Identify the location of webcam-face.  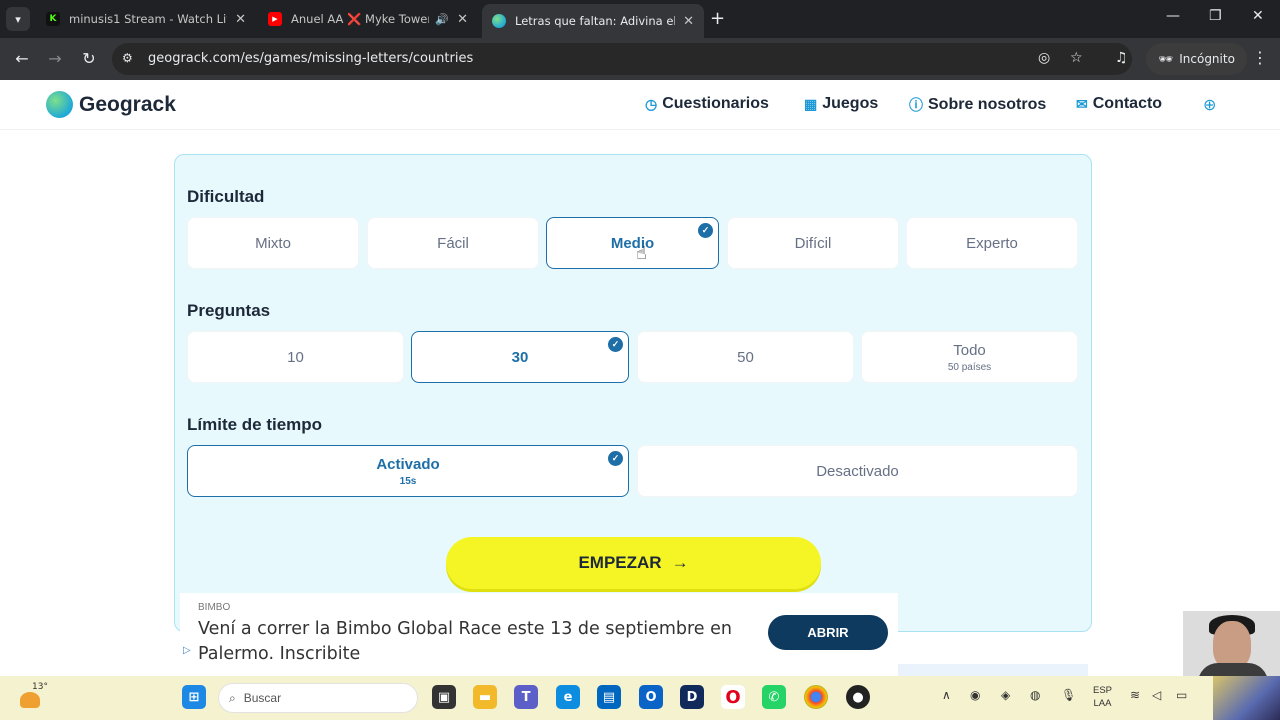
(1232, 645).